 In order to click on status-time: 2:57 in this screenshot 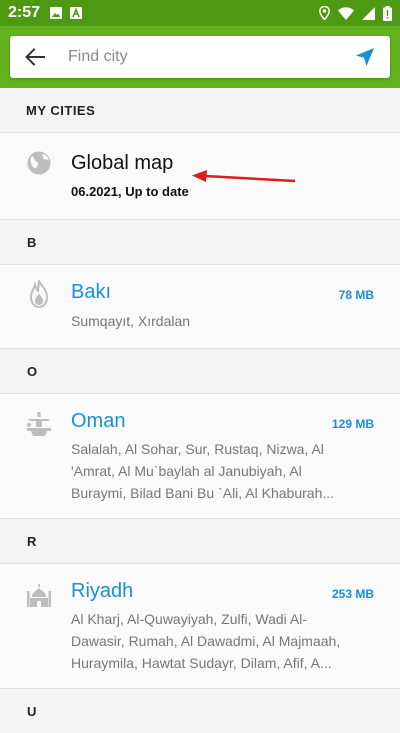, I will do `click(24, 12)`.